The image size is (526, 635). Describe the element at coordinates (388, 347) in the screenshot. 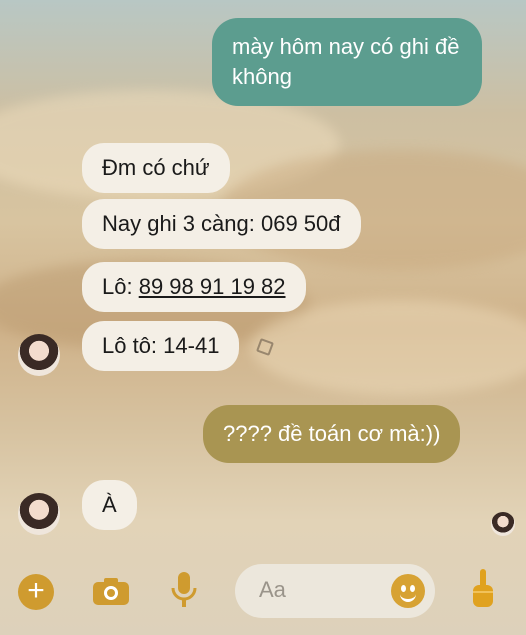

I see `background-dune` at that location.